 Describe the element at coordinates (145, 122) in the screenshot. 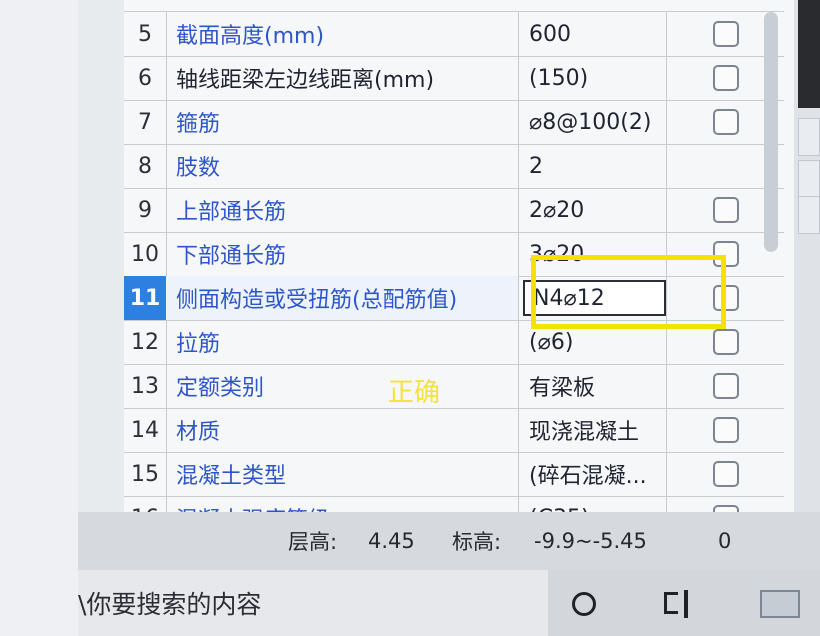

I see `row-number: 7` at that location.